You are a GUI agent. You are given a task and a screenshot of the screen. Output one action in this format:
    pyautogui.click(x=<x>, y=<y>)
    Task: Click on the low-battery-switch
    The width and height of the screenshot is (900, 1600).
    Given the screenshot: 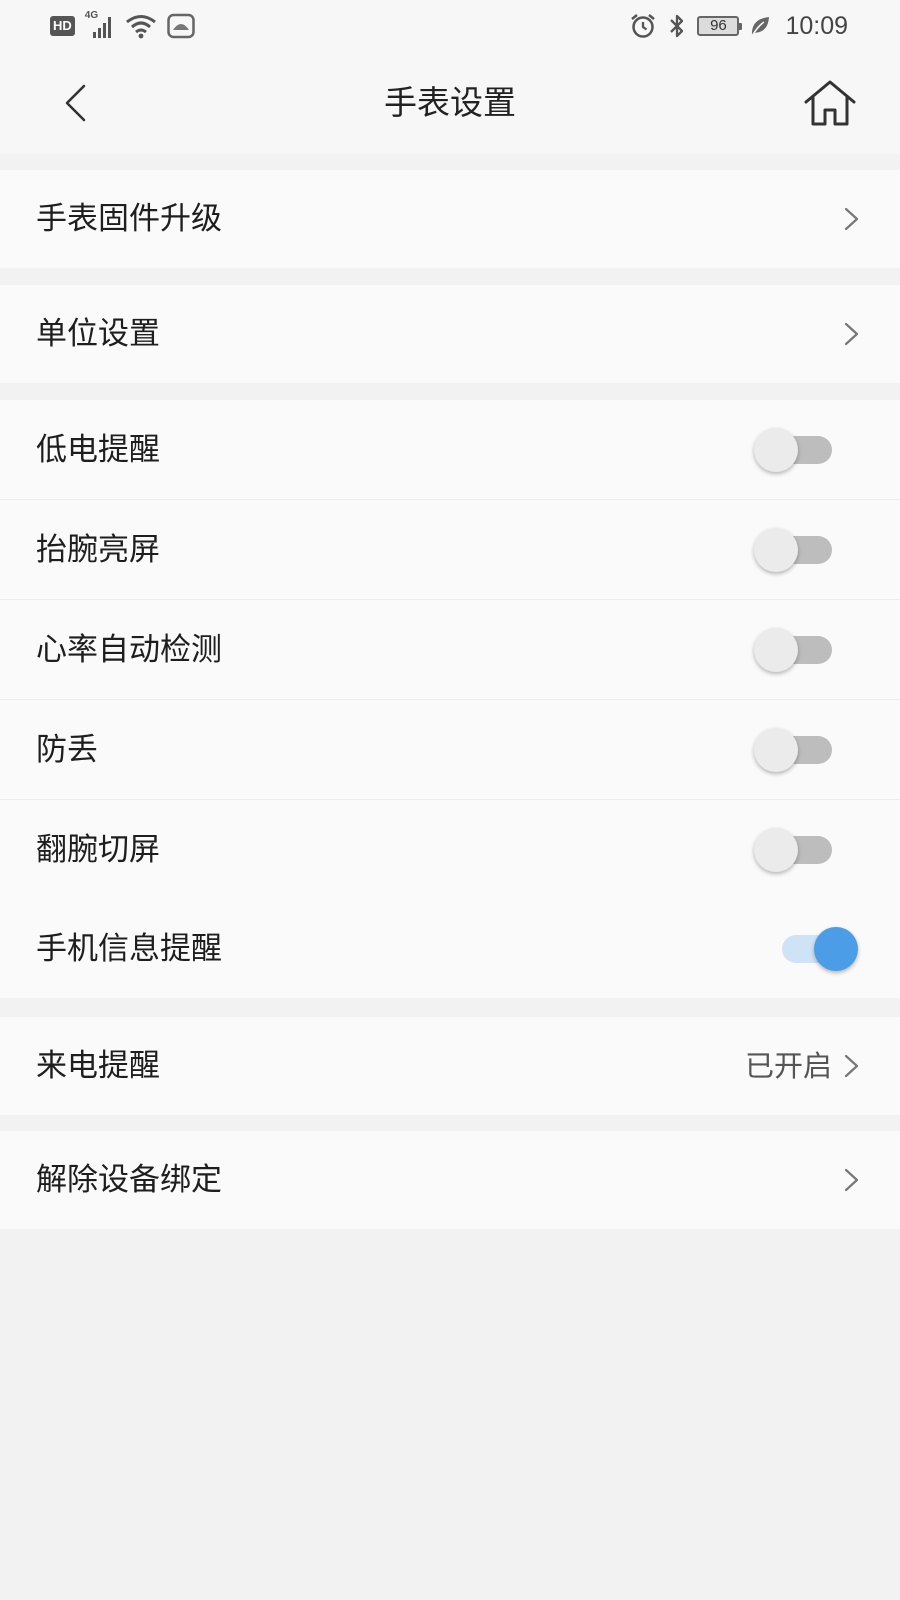 What is the action you would take?
    pyautogui.click(x=798, y=450)
    